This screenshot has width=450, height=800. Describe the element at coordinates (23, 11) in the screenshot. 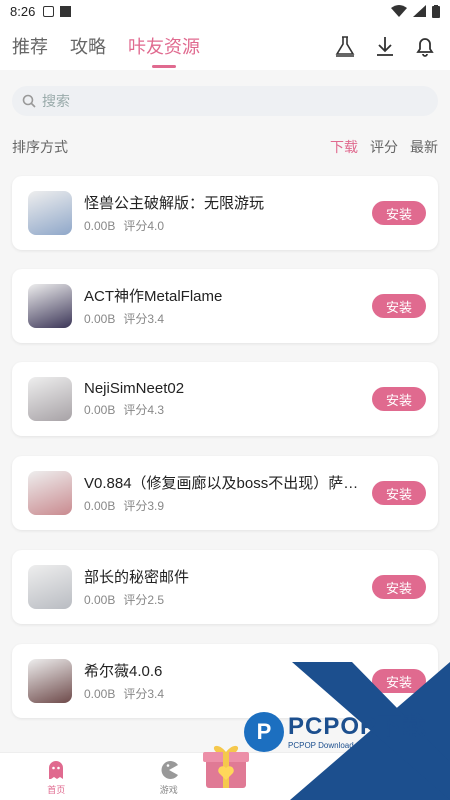

I see `status-time: 8:26` at that location.